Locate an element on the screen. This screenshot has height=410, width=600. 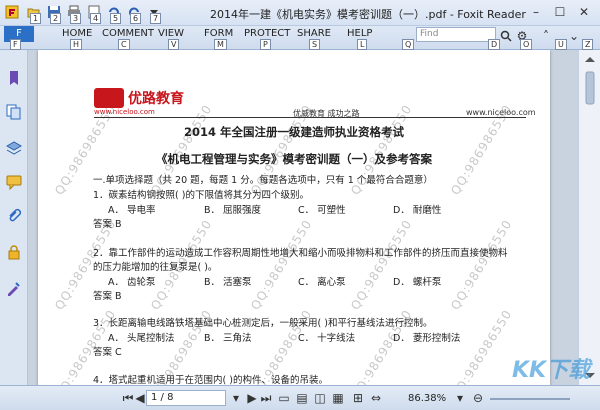
header-url: www.niceloo.com is located at coordinates (501, 112).